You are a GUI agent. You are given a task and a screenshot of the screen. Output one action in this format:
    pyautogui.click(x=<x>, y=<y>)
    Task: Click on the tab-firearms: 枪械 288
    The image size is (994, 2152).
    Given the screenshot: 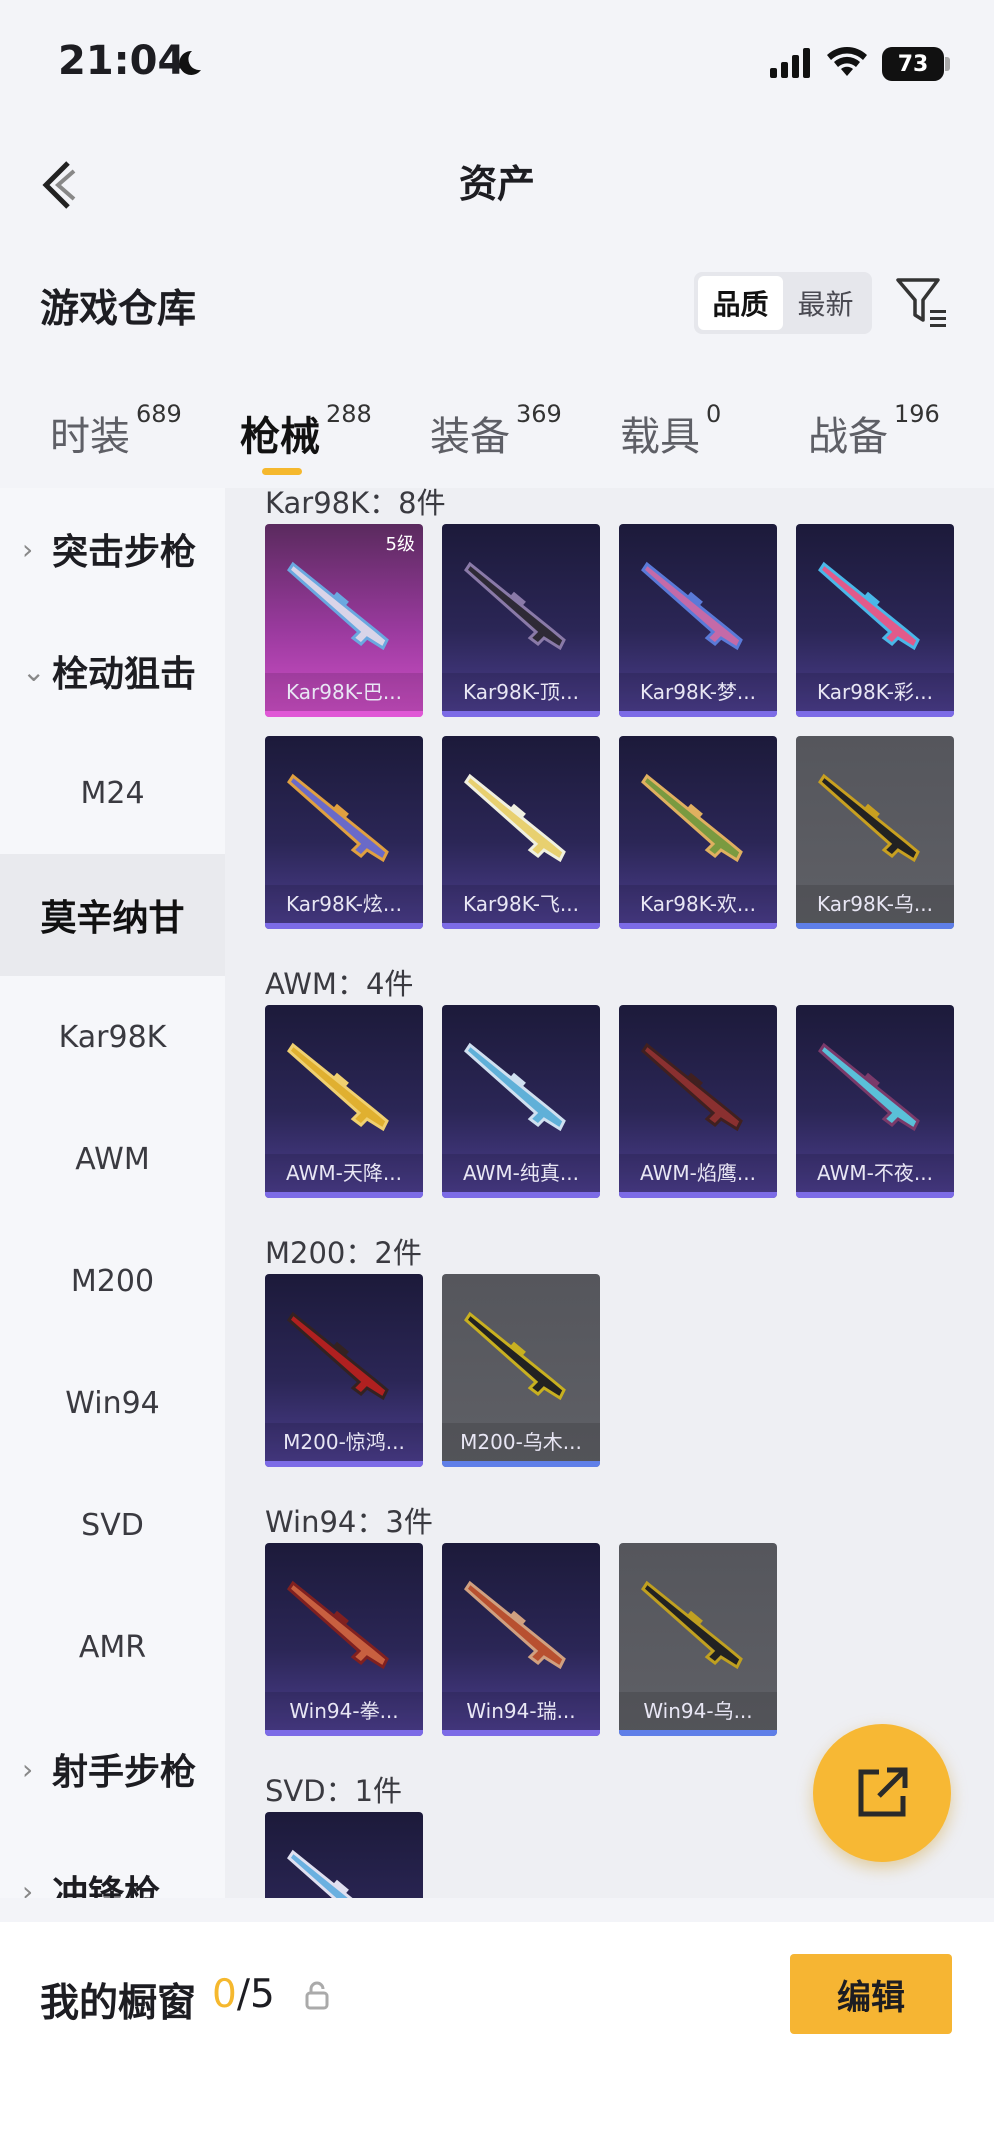 What is the action you would take?
    pyautogui.click(x=306, y=431)
    